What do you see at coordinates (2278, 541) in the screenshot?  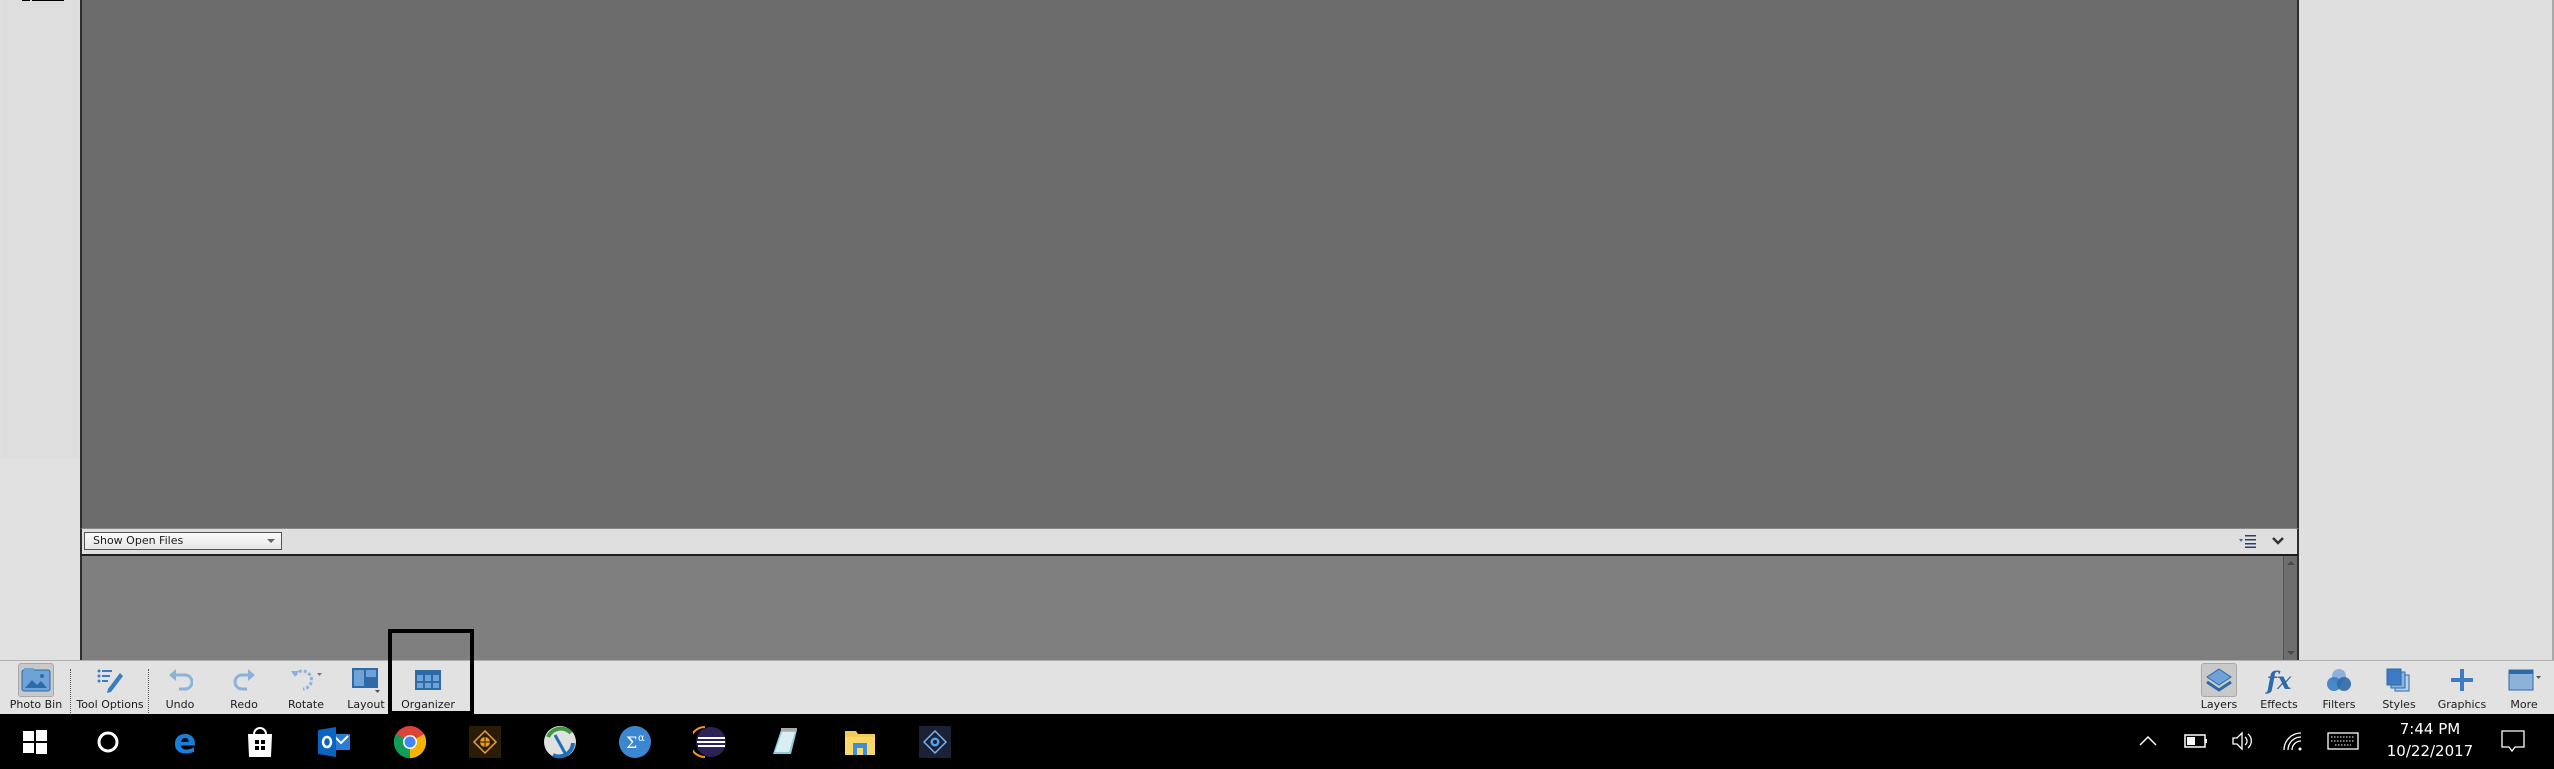 I see `chevron-down-icon` at bounding box center [2278, 541].